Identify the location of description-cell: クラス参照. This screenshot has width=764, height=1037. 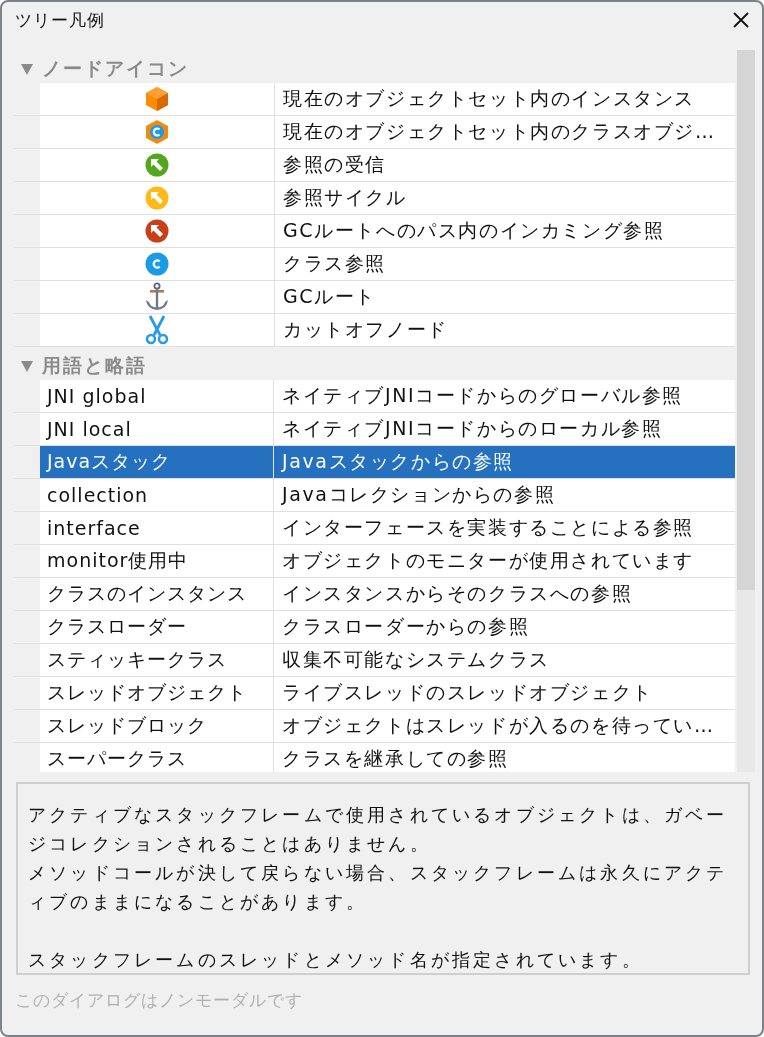
(505, 264).